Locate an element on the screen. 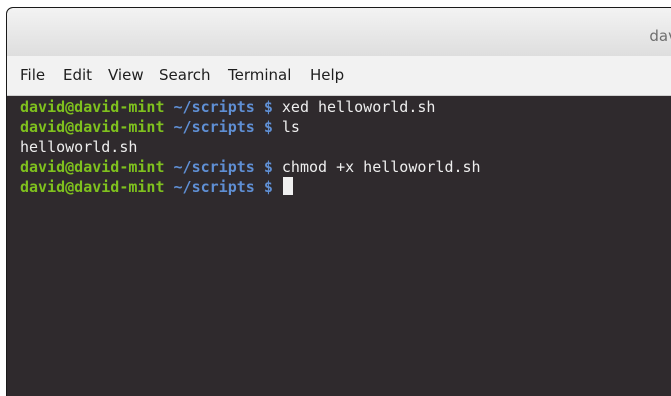 The height and width of the screenshot is (396, 671). command-text: ls is located at coordinates (286, 127).